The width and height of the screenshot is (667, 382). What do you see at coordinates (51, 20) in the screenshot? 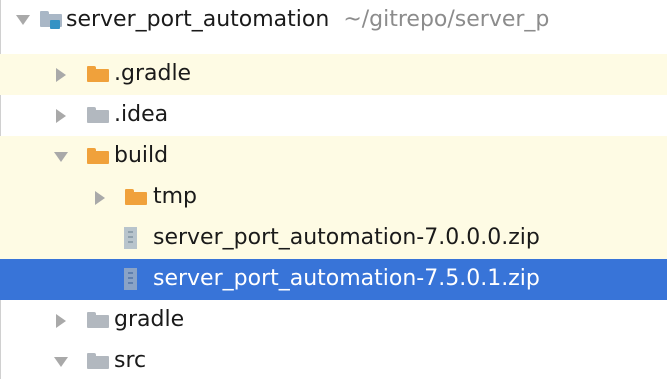
I see `module-folder-icon` at bounding box center [51, 20].